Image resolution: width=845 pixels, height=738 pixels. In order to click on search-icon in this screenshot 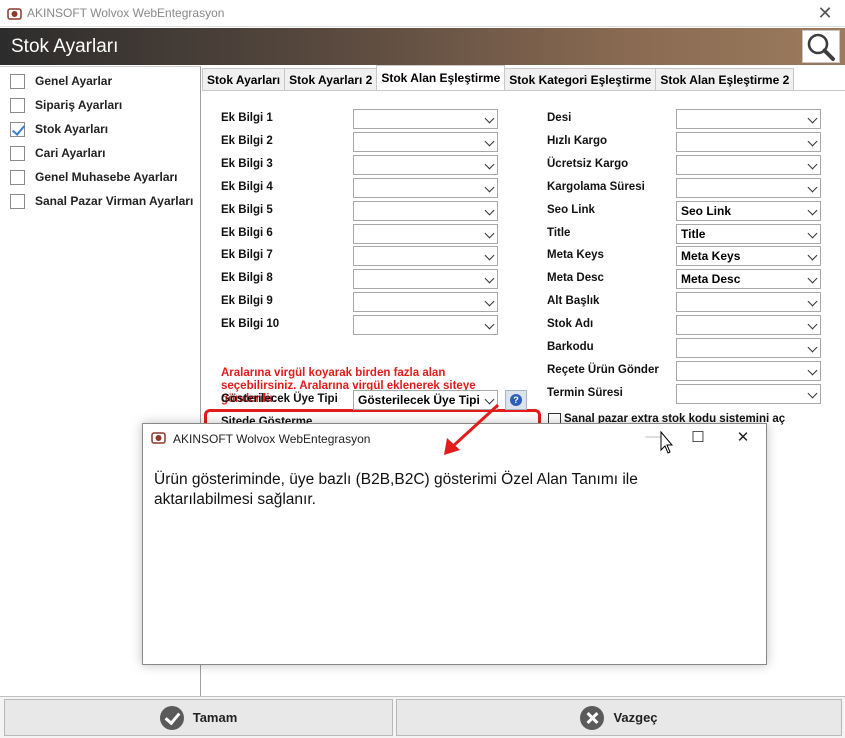, I will do `click(821, 47)`.